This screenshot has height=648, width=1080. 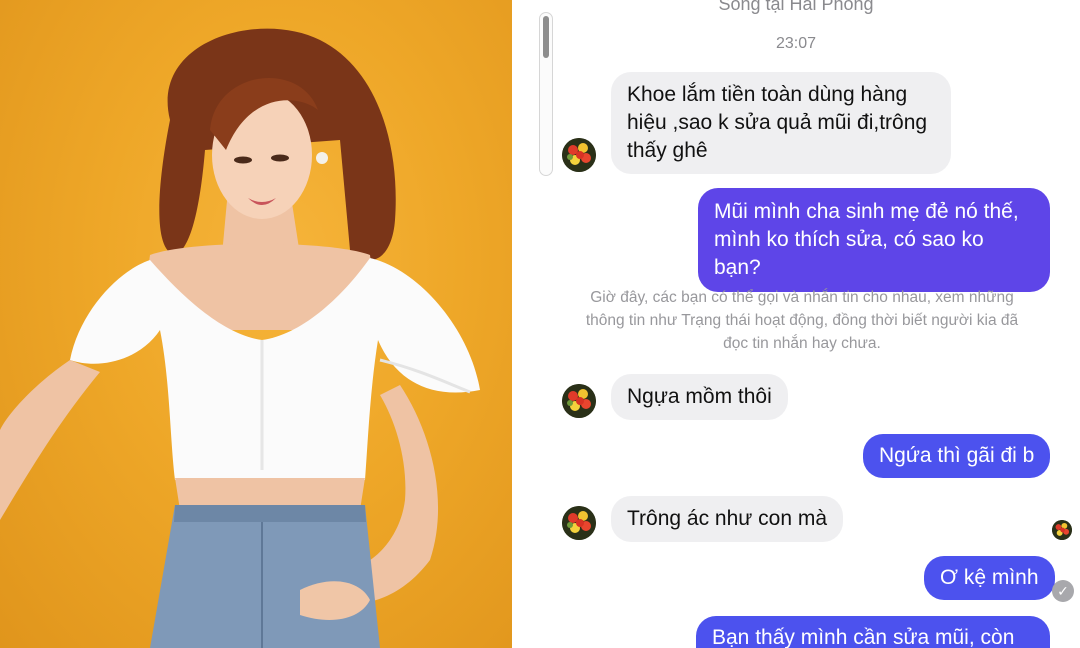 What do you see at coordinates (767, 94) in the screenshot?
I see `message-line: Khoe lắm tiền toàn dùng hàng` at bounding box center [767, 94].